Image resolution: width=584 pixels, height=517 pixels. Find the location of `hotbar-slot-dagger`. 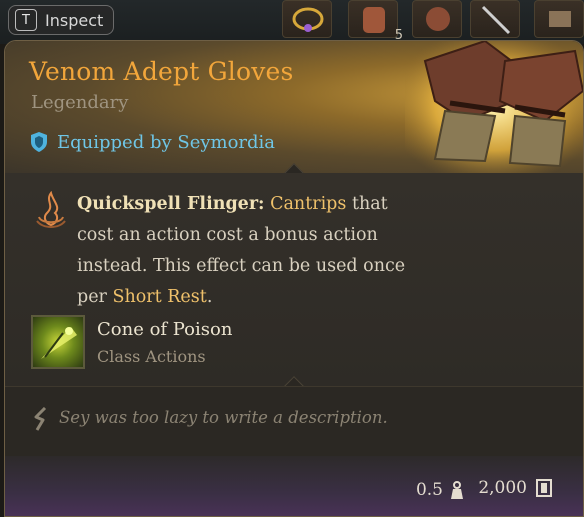

hotbar-slot-dagger is located at coordinates (495, 19).